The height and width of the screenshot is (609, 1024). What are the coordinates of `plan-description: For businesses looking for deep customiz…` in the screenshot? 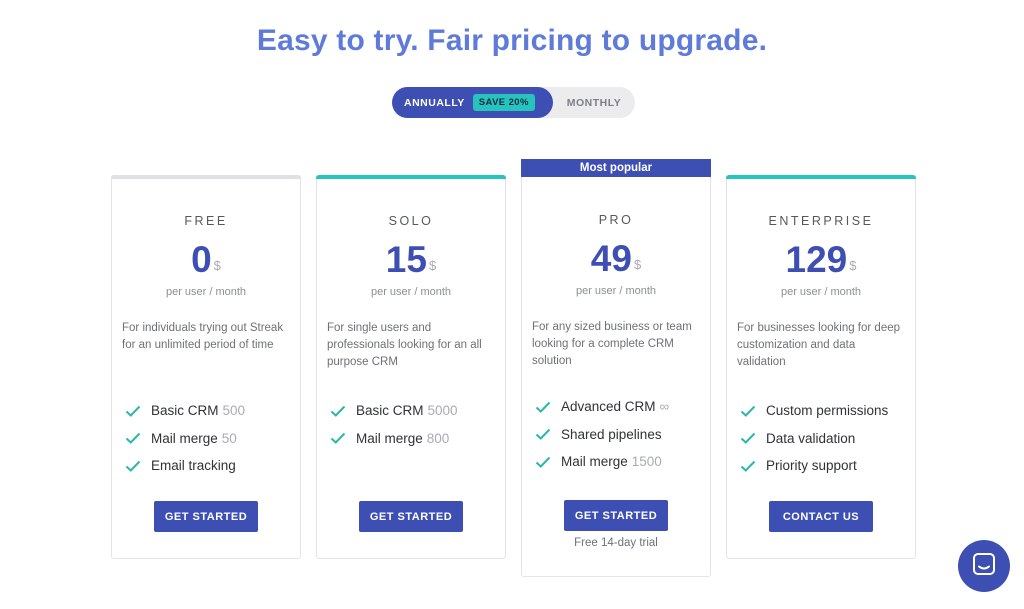 It's located at (819, 345).